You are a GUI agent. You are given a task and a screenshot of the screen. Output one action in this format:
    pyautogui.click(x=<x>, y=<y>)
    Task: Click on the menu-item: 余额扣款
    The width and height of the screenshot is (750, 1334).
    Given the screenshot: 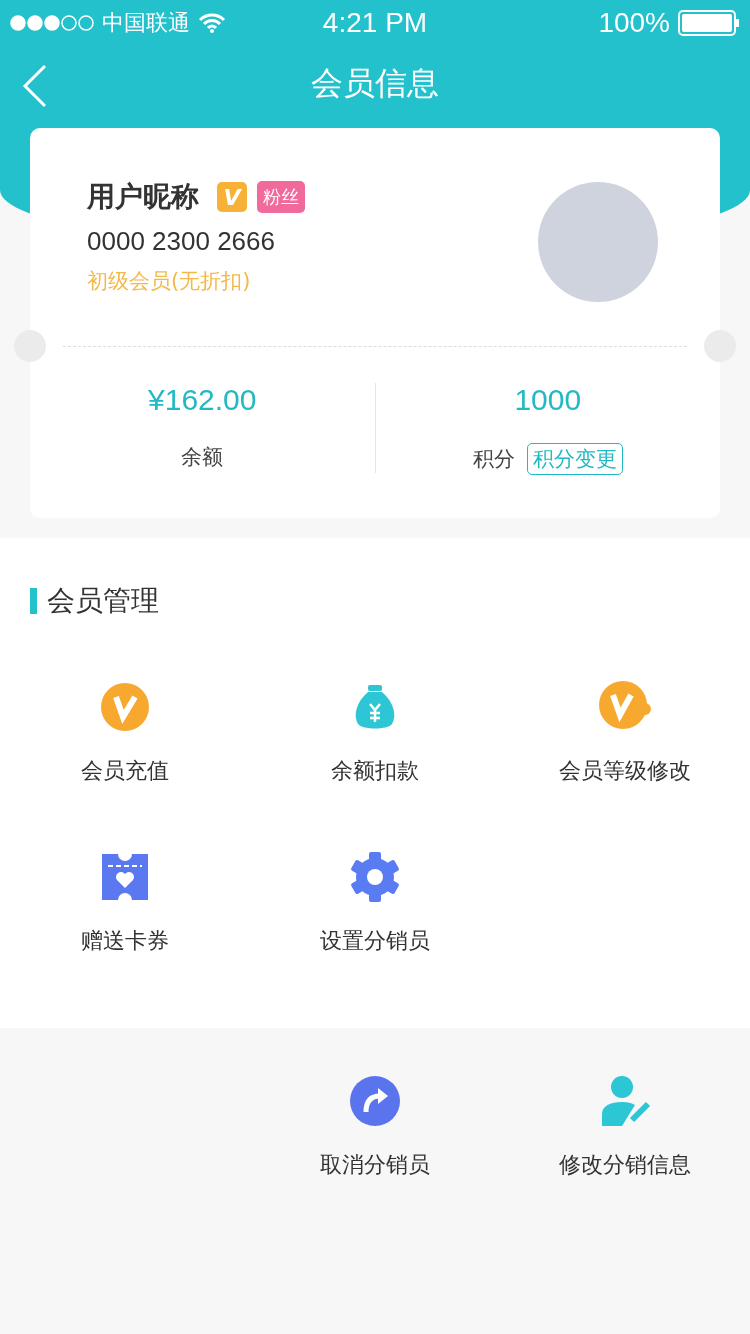 What is the action you would take?
    pyautogui.click(x=375, y=771)
    